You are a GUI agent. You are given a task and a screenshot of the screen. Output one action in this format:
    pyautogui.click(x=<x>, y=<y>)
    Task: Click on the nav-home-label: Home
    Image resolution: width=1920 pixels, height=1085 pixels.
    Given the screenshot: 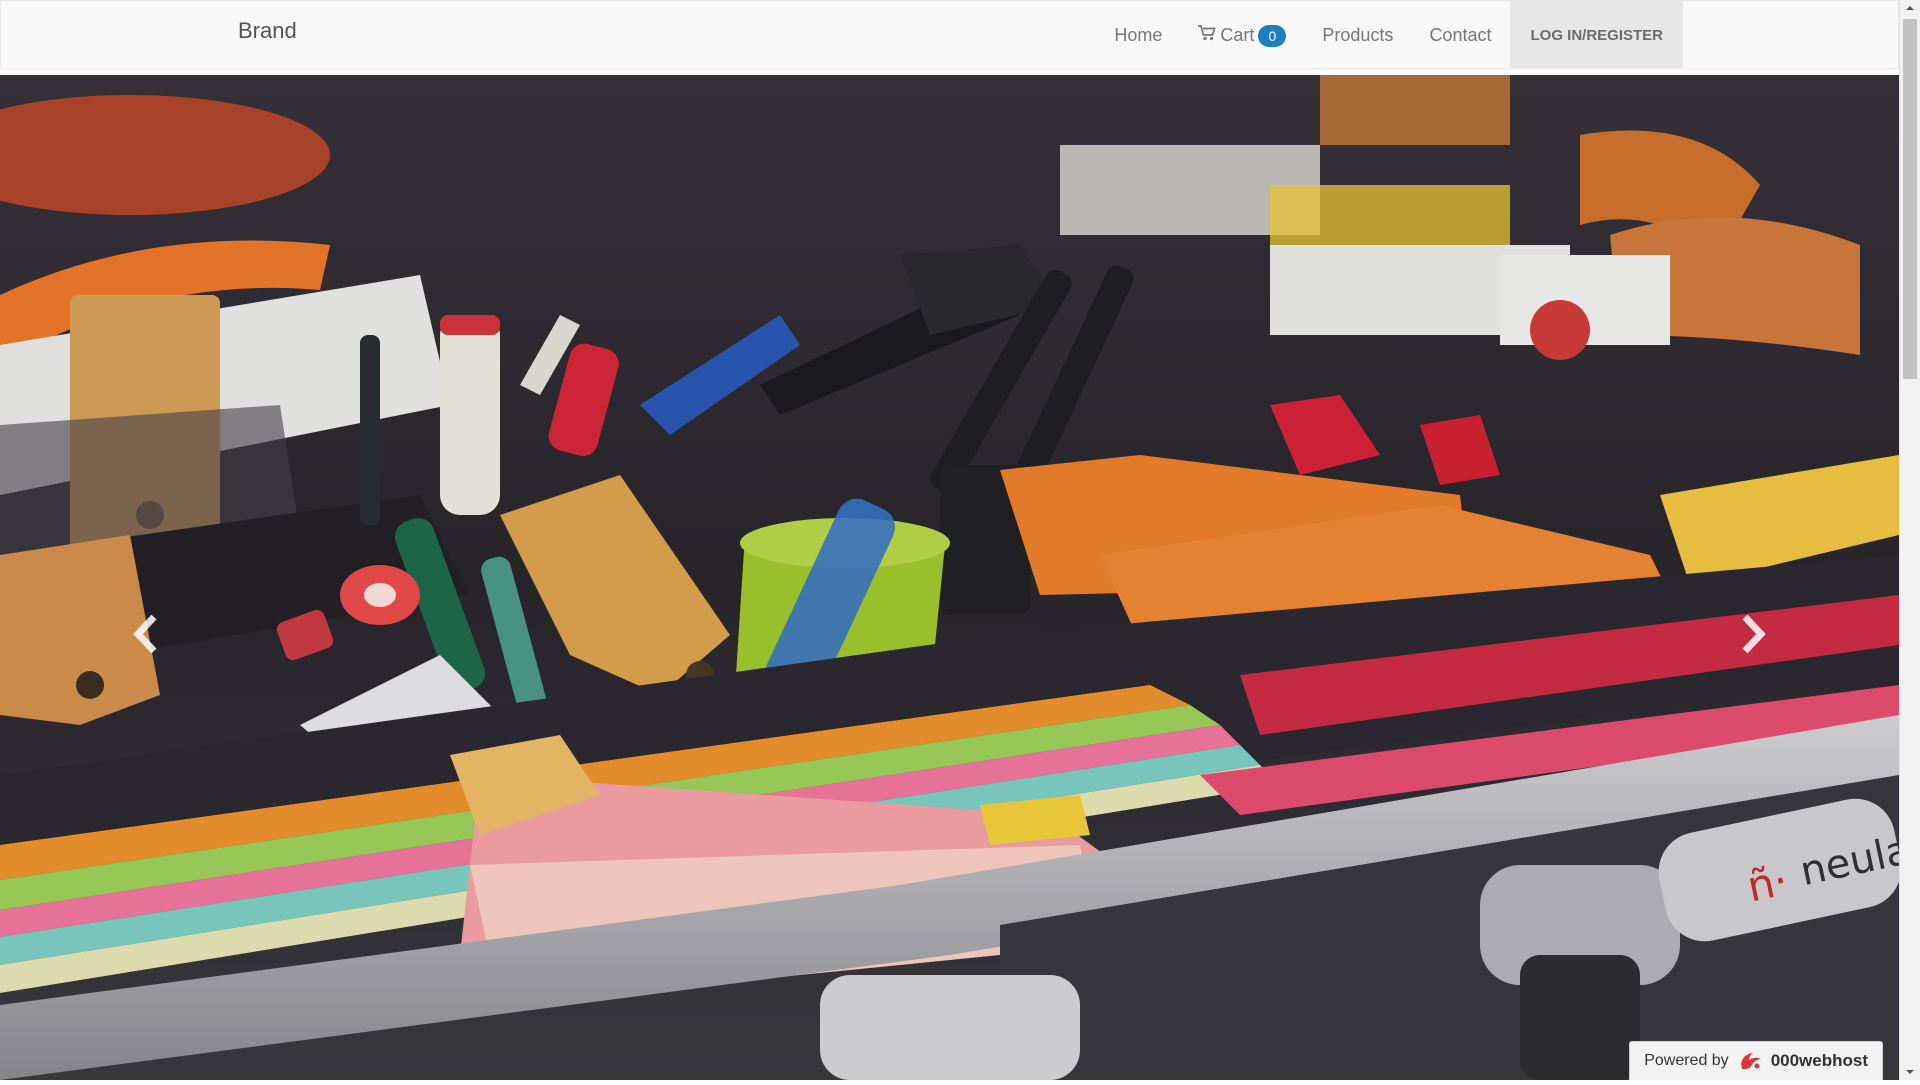 What is the action you would take?
    pyautogui.click(x=1138, y=34)
    